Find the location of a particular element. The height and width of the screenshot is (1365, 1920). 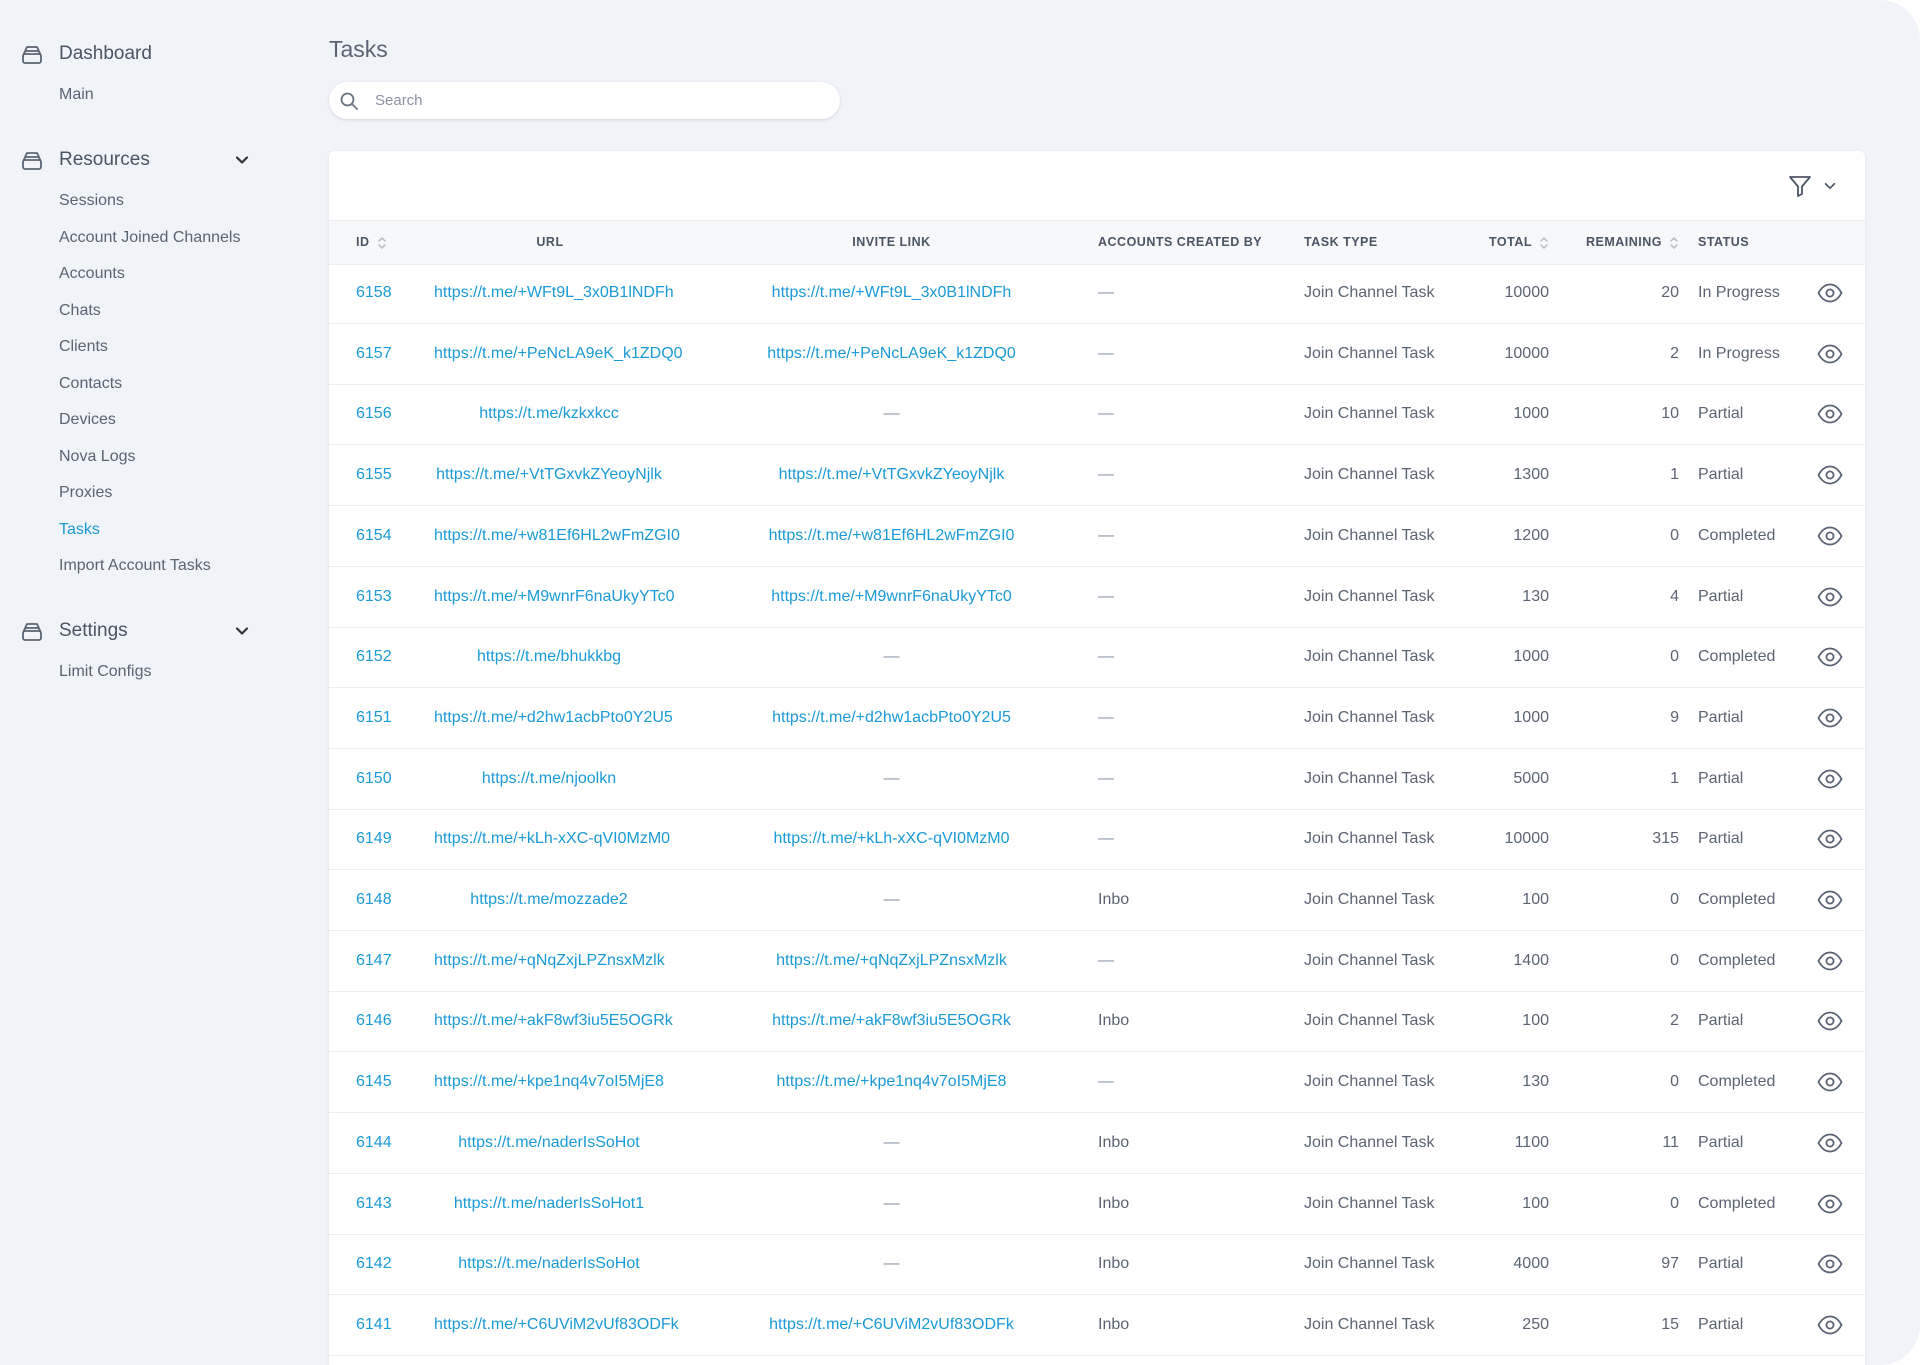

invite-link: https://t.me/+d2hw1acbPto0Y2U5 is located at coordinates (891, 718).